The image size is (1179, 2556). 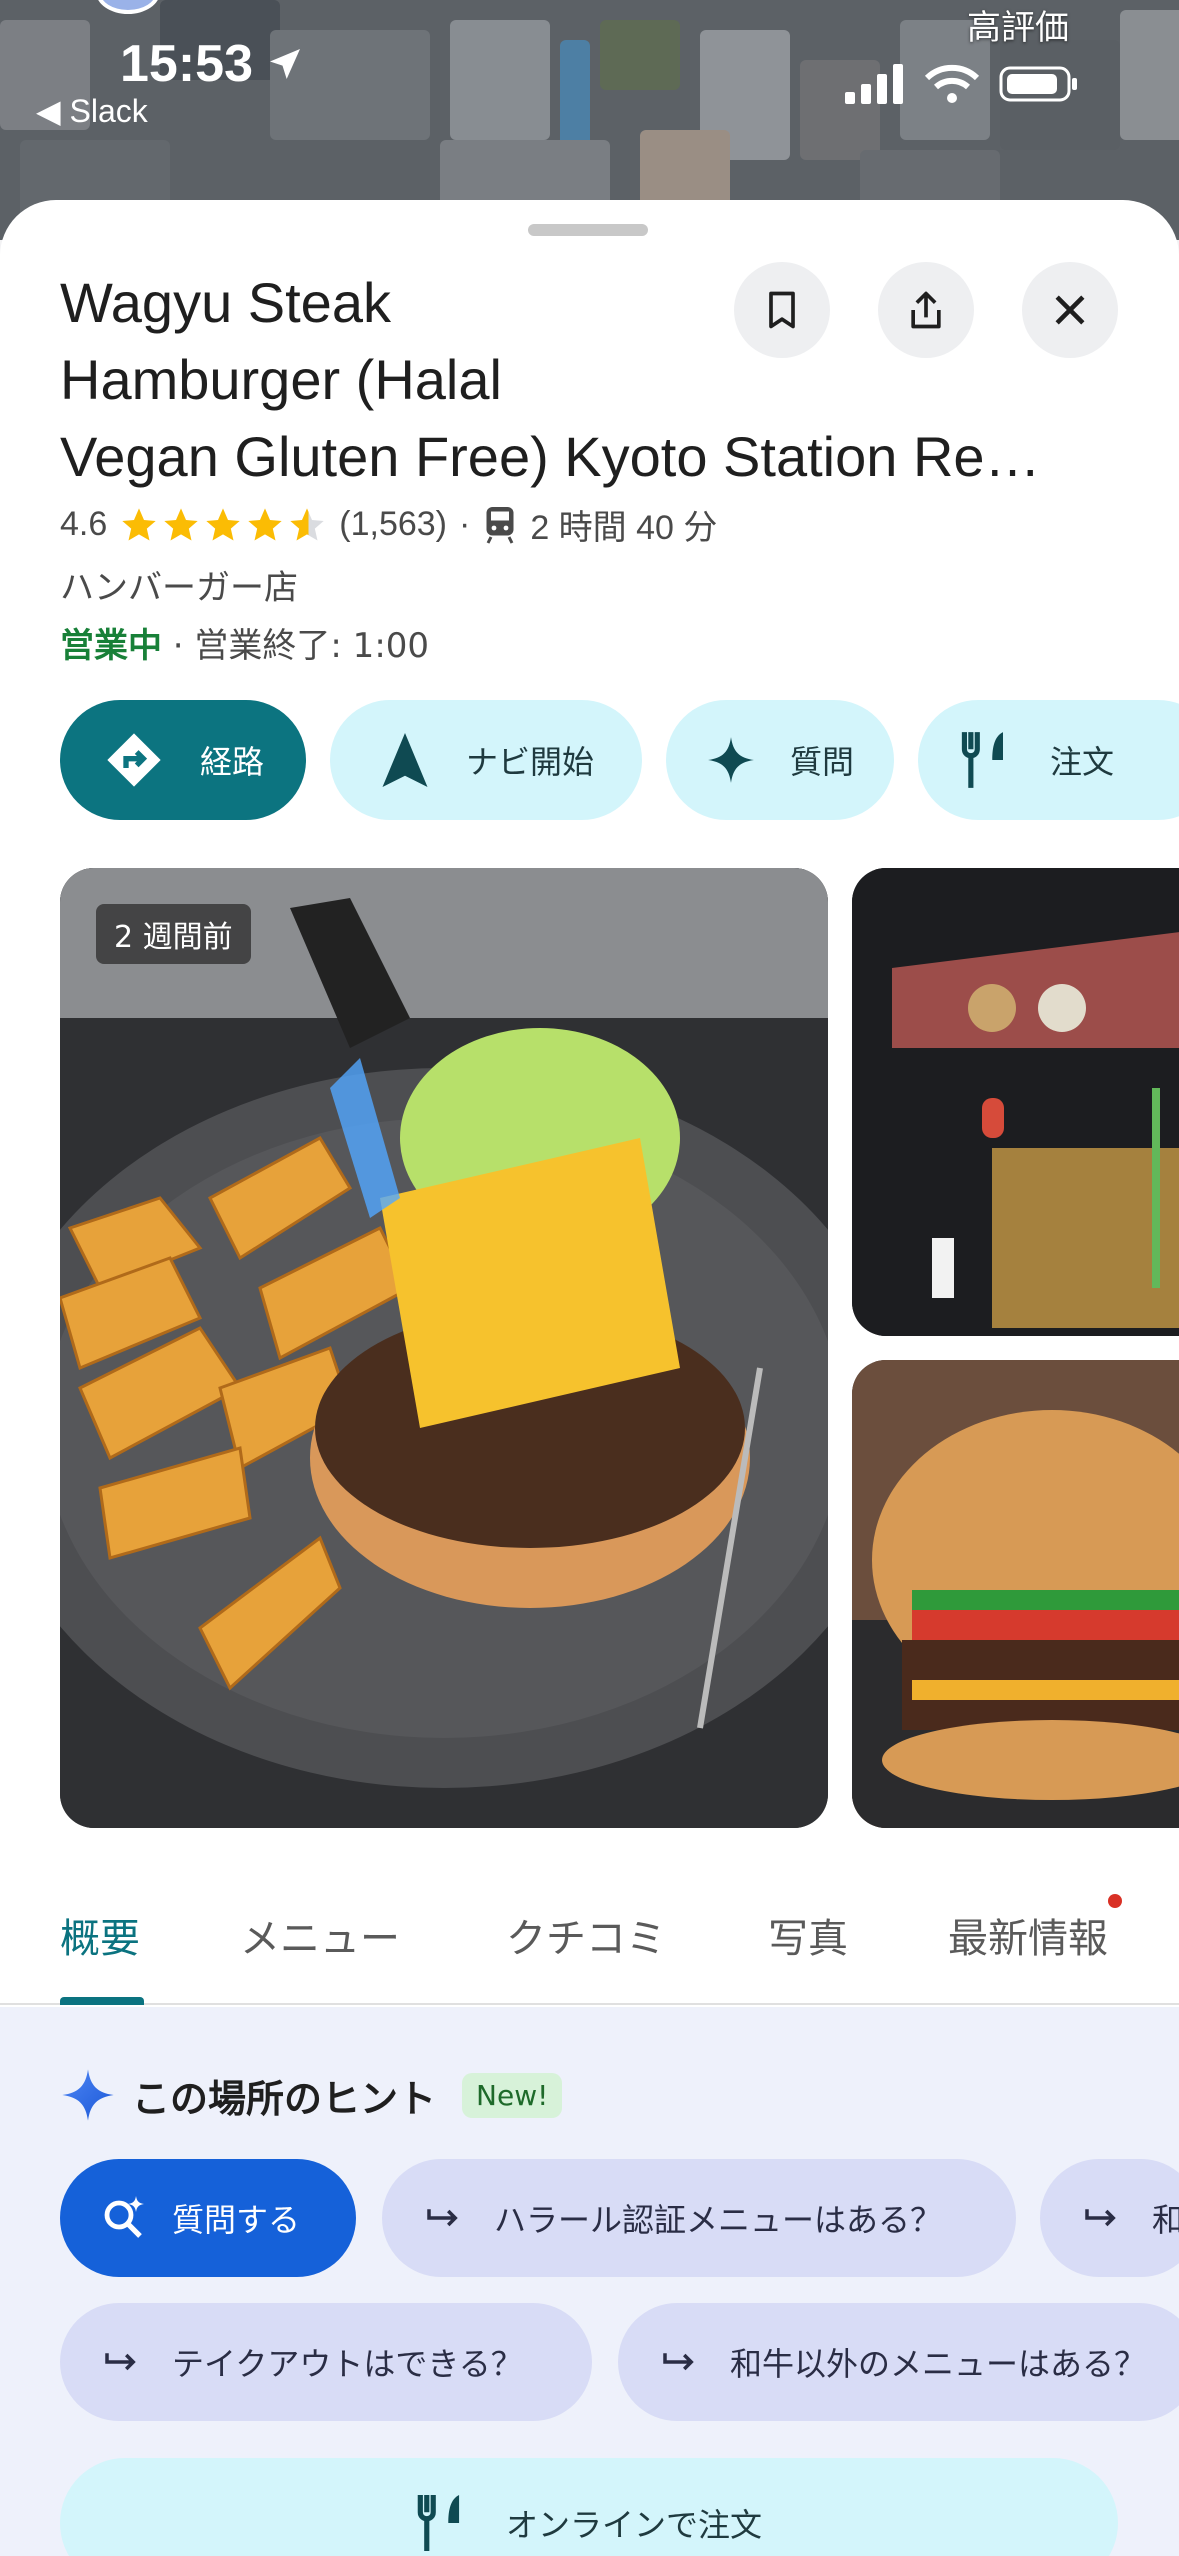 I want to click on search-sparkle-icon, so click(x=124, y=2217).